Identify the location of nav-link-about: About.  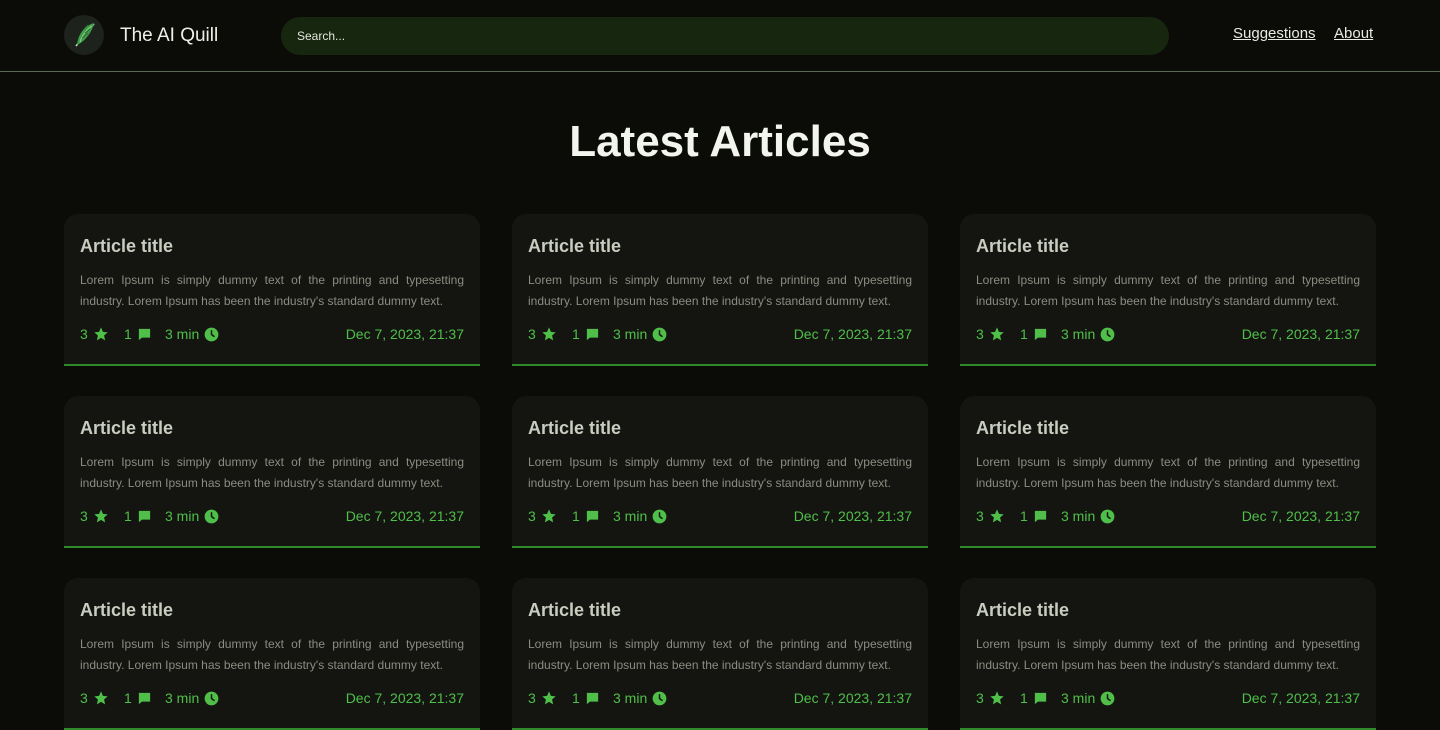
(1353, 33).